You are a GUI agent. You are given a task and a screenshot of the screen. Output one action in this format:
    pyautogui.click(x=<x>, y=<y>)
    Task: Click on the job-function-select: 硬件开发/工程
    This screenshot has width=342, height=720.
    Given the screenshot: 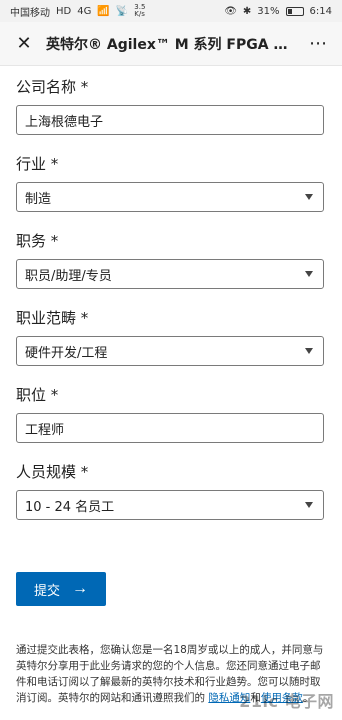 What is the action you would take?
    pyautogui.click(x=170, y=351)
    